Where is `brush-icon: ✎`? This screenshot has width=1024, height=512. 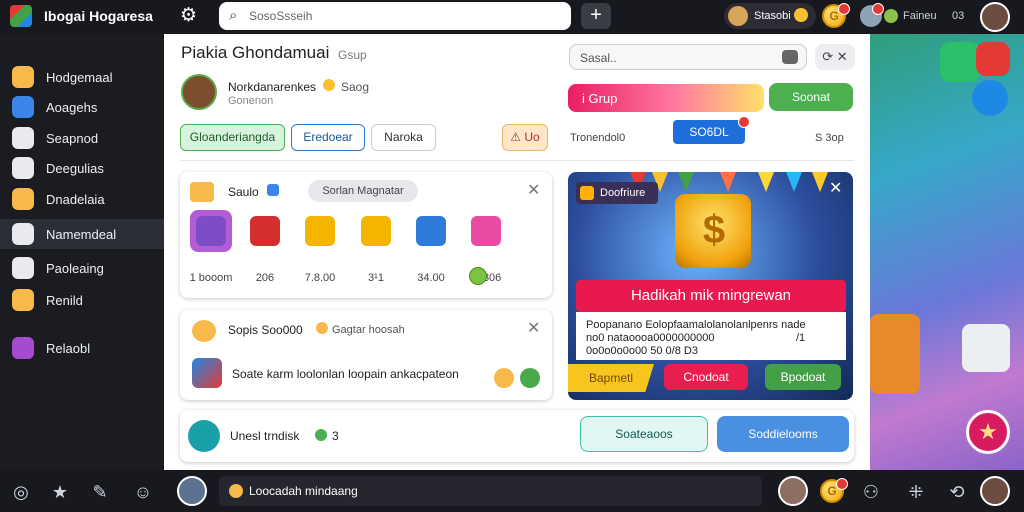
brush-icon: ✎ is located at coordinates (100, 492).